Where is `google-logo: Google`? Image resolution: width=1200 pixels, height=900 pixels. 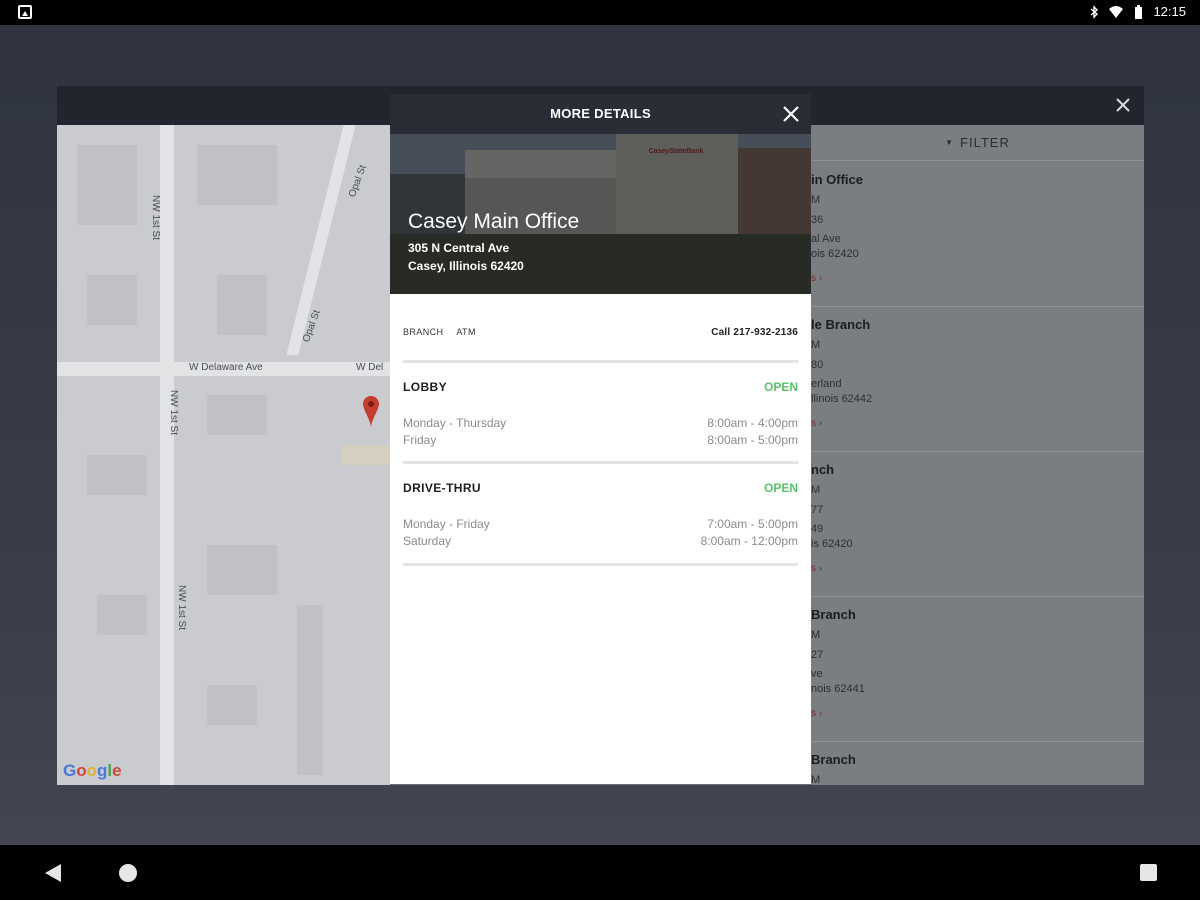 google-logo: Google is located at coordinates (92, 770).